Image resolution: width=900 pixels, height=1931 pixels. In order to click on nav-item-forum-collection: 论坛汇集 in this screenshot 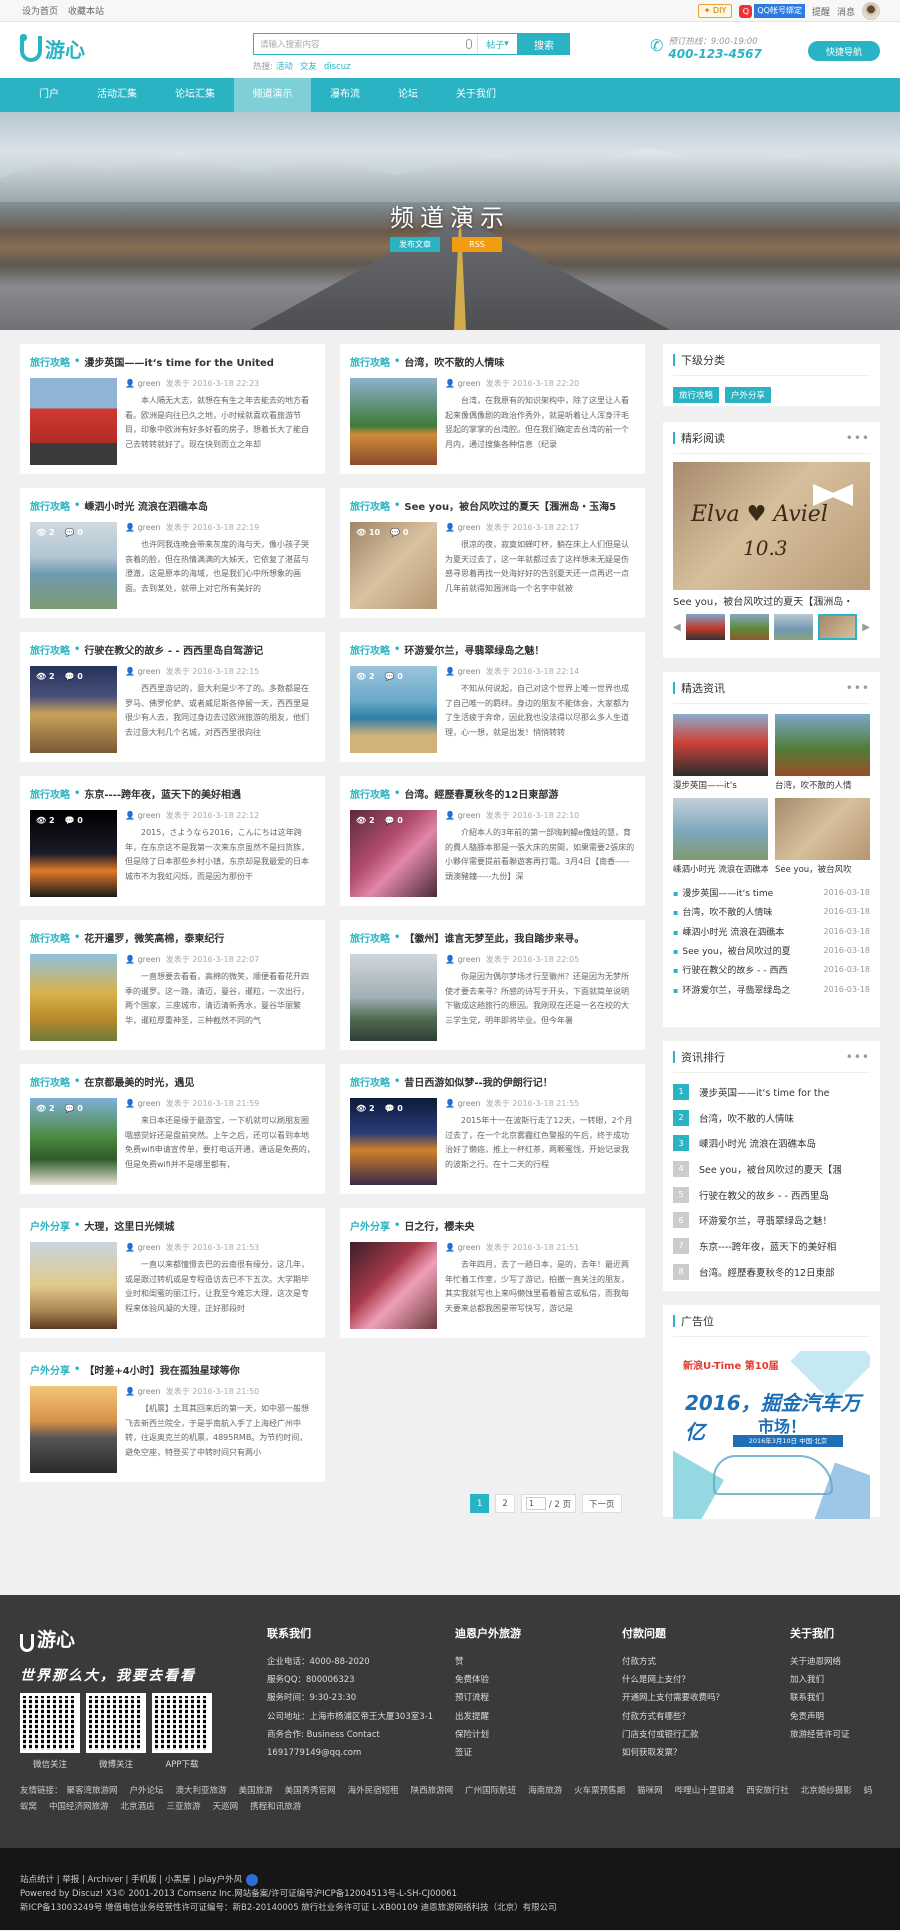, I will do `click(195, 95)`.